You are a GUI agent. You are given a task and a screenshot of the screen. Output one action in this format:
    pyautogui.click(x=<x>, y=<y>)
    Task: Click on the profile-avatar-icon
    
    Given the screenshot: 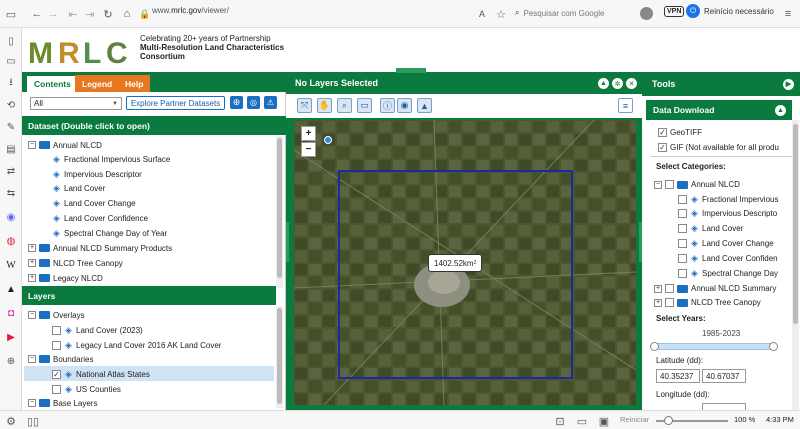 What is the action you would take?
    pyautogui.click(x=646, y=13)
    